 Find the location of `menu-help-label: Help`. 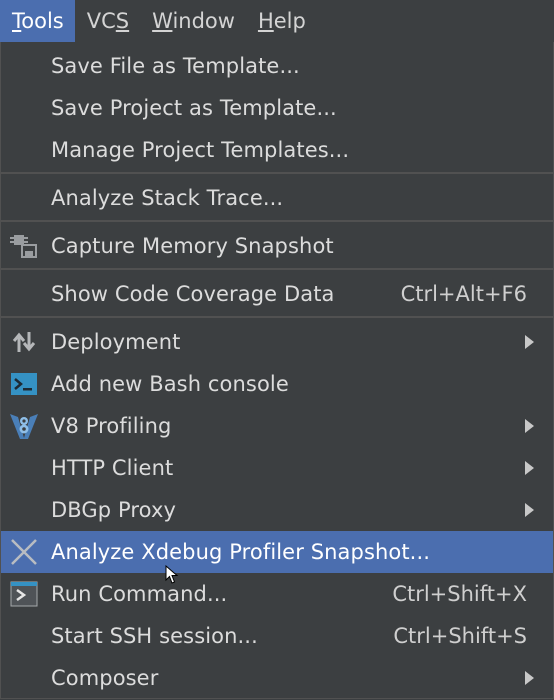

menu-help-label: Help is located at coordinates (281, 21).